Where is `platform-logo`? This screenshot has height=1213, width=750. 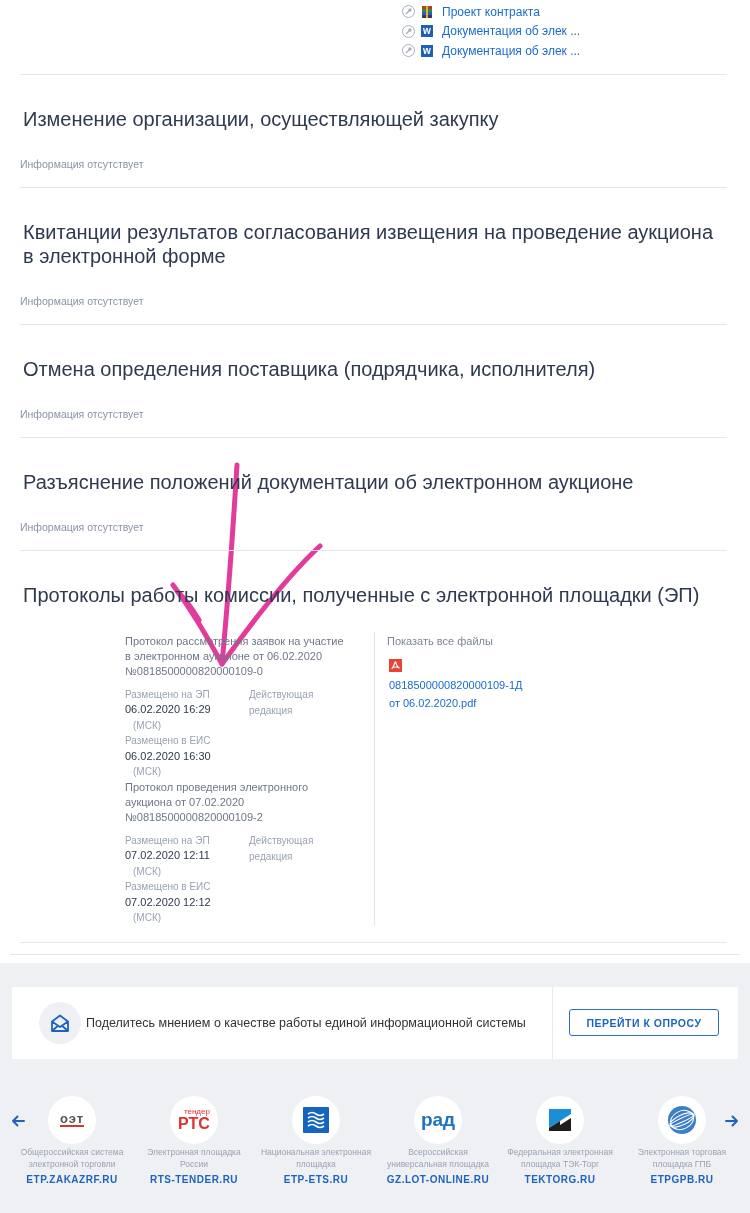 platform-logo is located at coordinates (560, 1119).